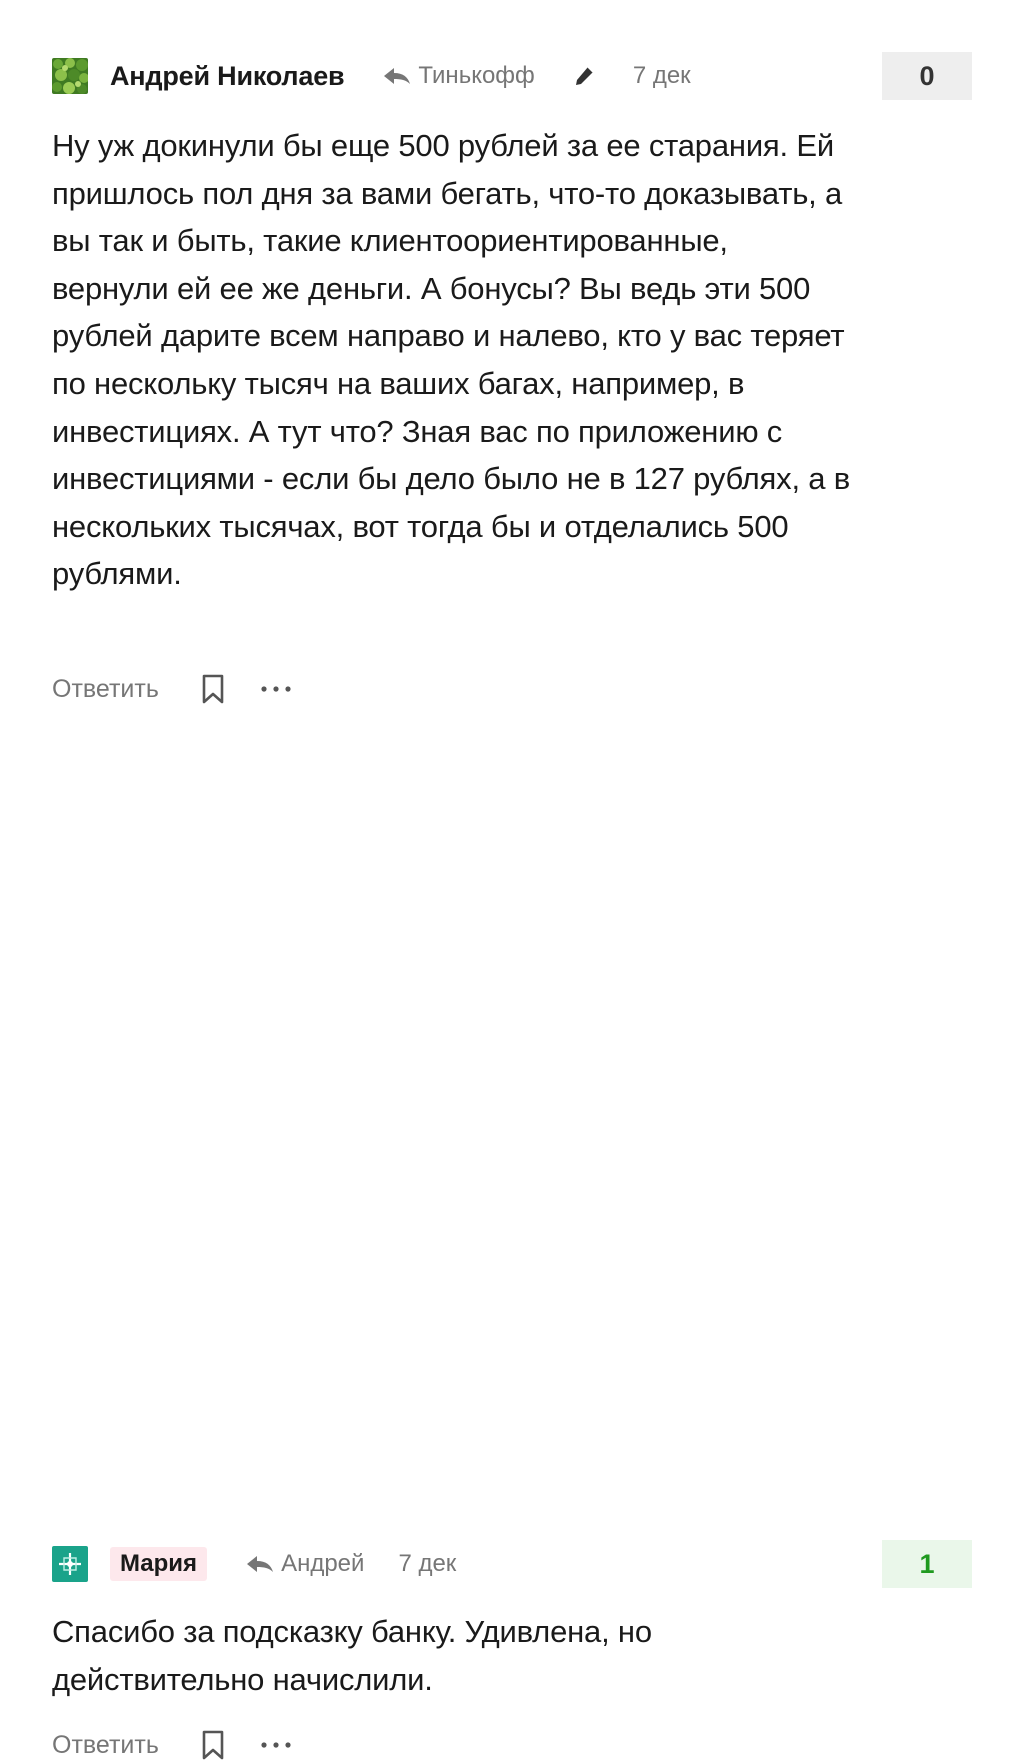 The image size is (1024, 1762). I want to click on teal-pattern-avatar-icon, so click(70, 1564).